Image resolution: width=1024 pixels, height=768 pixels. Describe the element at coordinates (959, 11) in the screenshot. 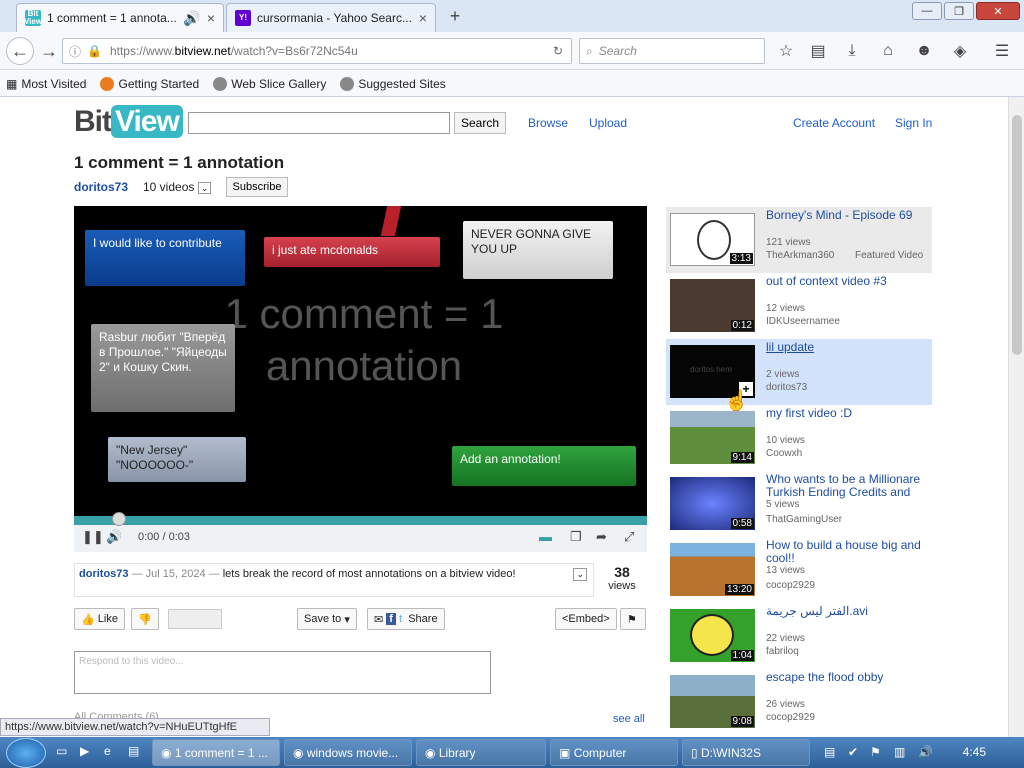

I see `restore-button: ❐` at that location.